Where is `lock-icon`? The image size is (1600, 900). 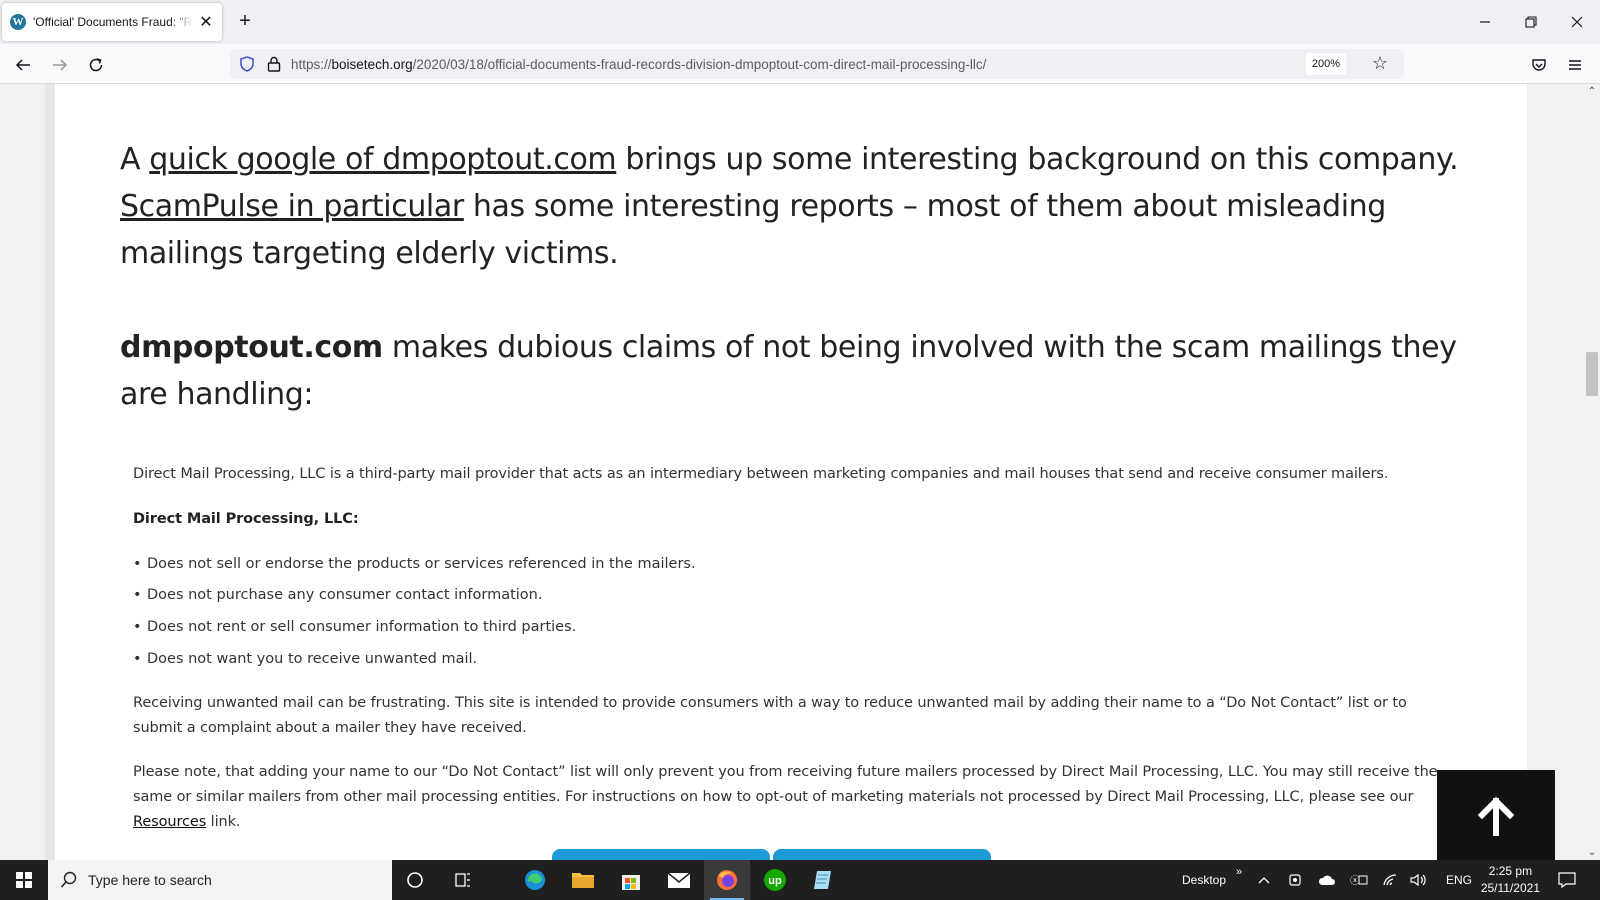
lock-icon is located at coordinates (274, 64).